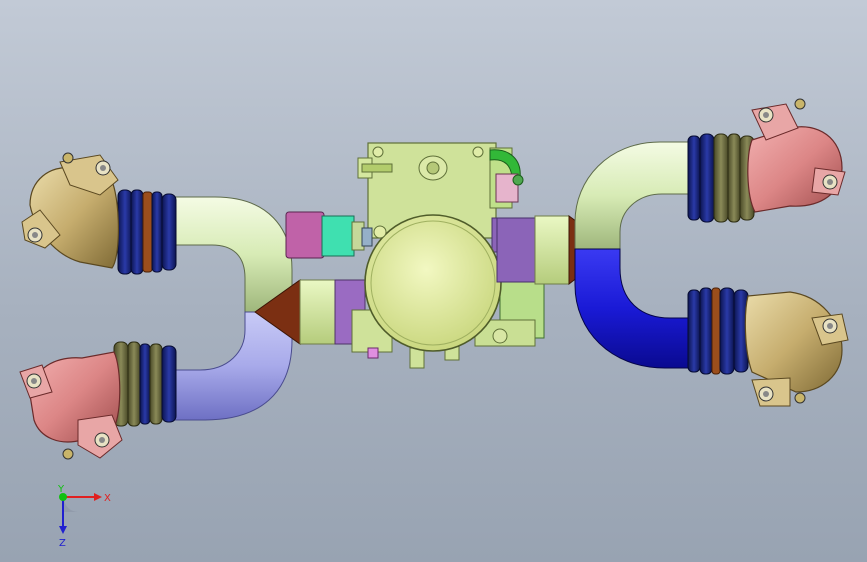 Image resolution: width=867 pixels, height=562 pixels. I want to click on z-axis-arrow, so click(63, 516).